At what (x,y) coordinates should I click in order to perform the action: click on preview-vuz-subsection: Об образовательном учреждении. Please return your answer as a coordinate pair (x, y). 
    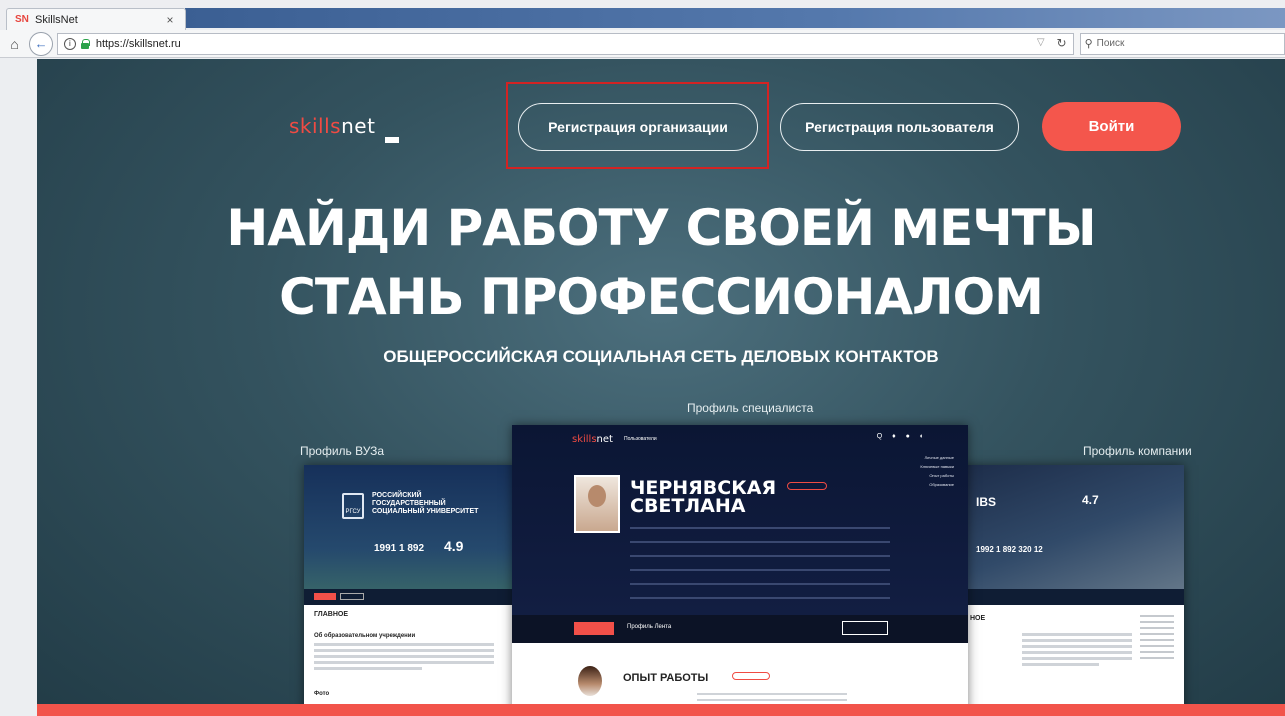
    Looking at the image, I should click on (365, 636).